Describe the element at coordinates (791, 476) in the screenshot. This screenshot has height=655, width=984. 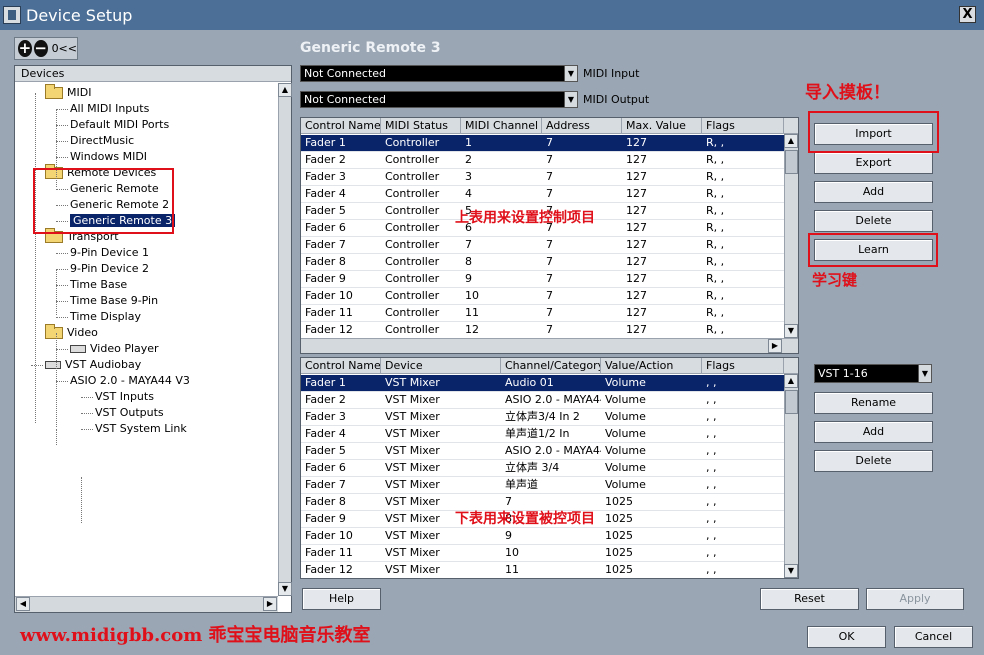
I see `target-table-vertical-scrollbar: ▲ ▼` at that location.